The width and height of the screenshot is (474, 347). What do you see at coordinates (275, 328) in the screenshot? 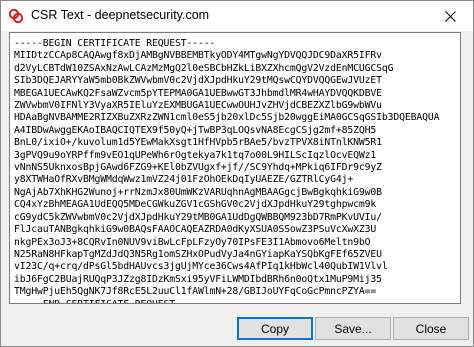
I see `copy-button: Copy` at bounding box center [275, 328].